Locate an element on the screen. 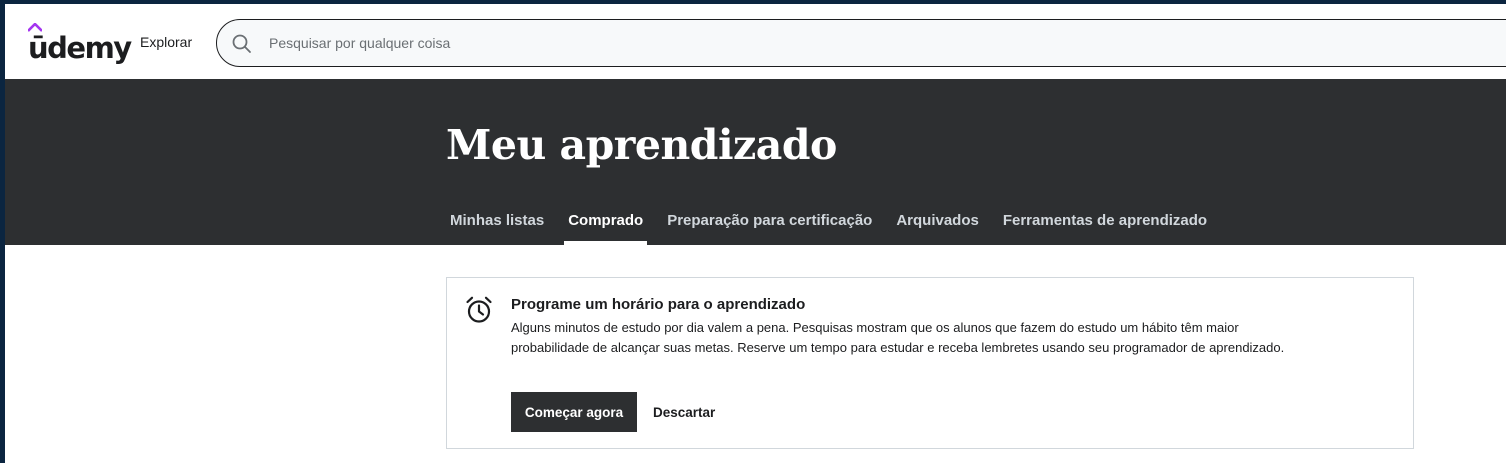 Image resolution: width=1506 pixels, height=463 pixels. start-now-button: Começar agora is located at coordinates (574, 412).